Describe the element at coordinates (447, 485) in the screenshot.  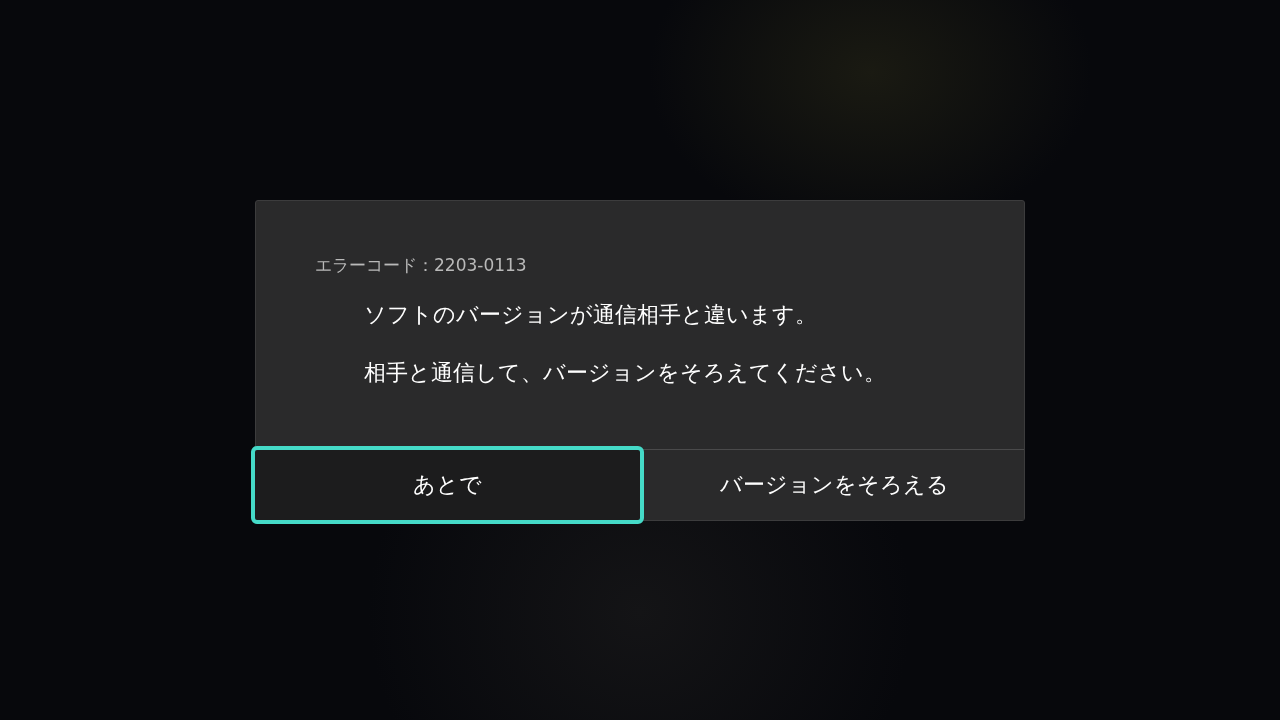
I see `dialog-button: あとで` at that location.